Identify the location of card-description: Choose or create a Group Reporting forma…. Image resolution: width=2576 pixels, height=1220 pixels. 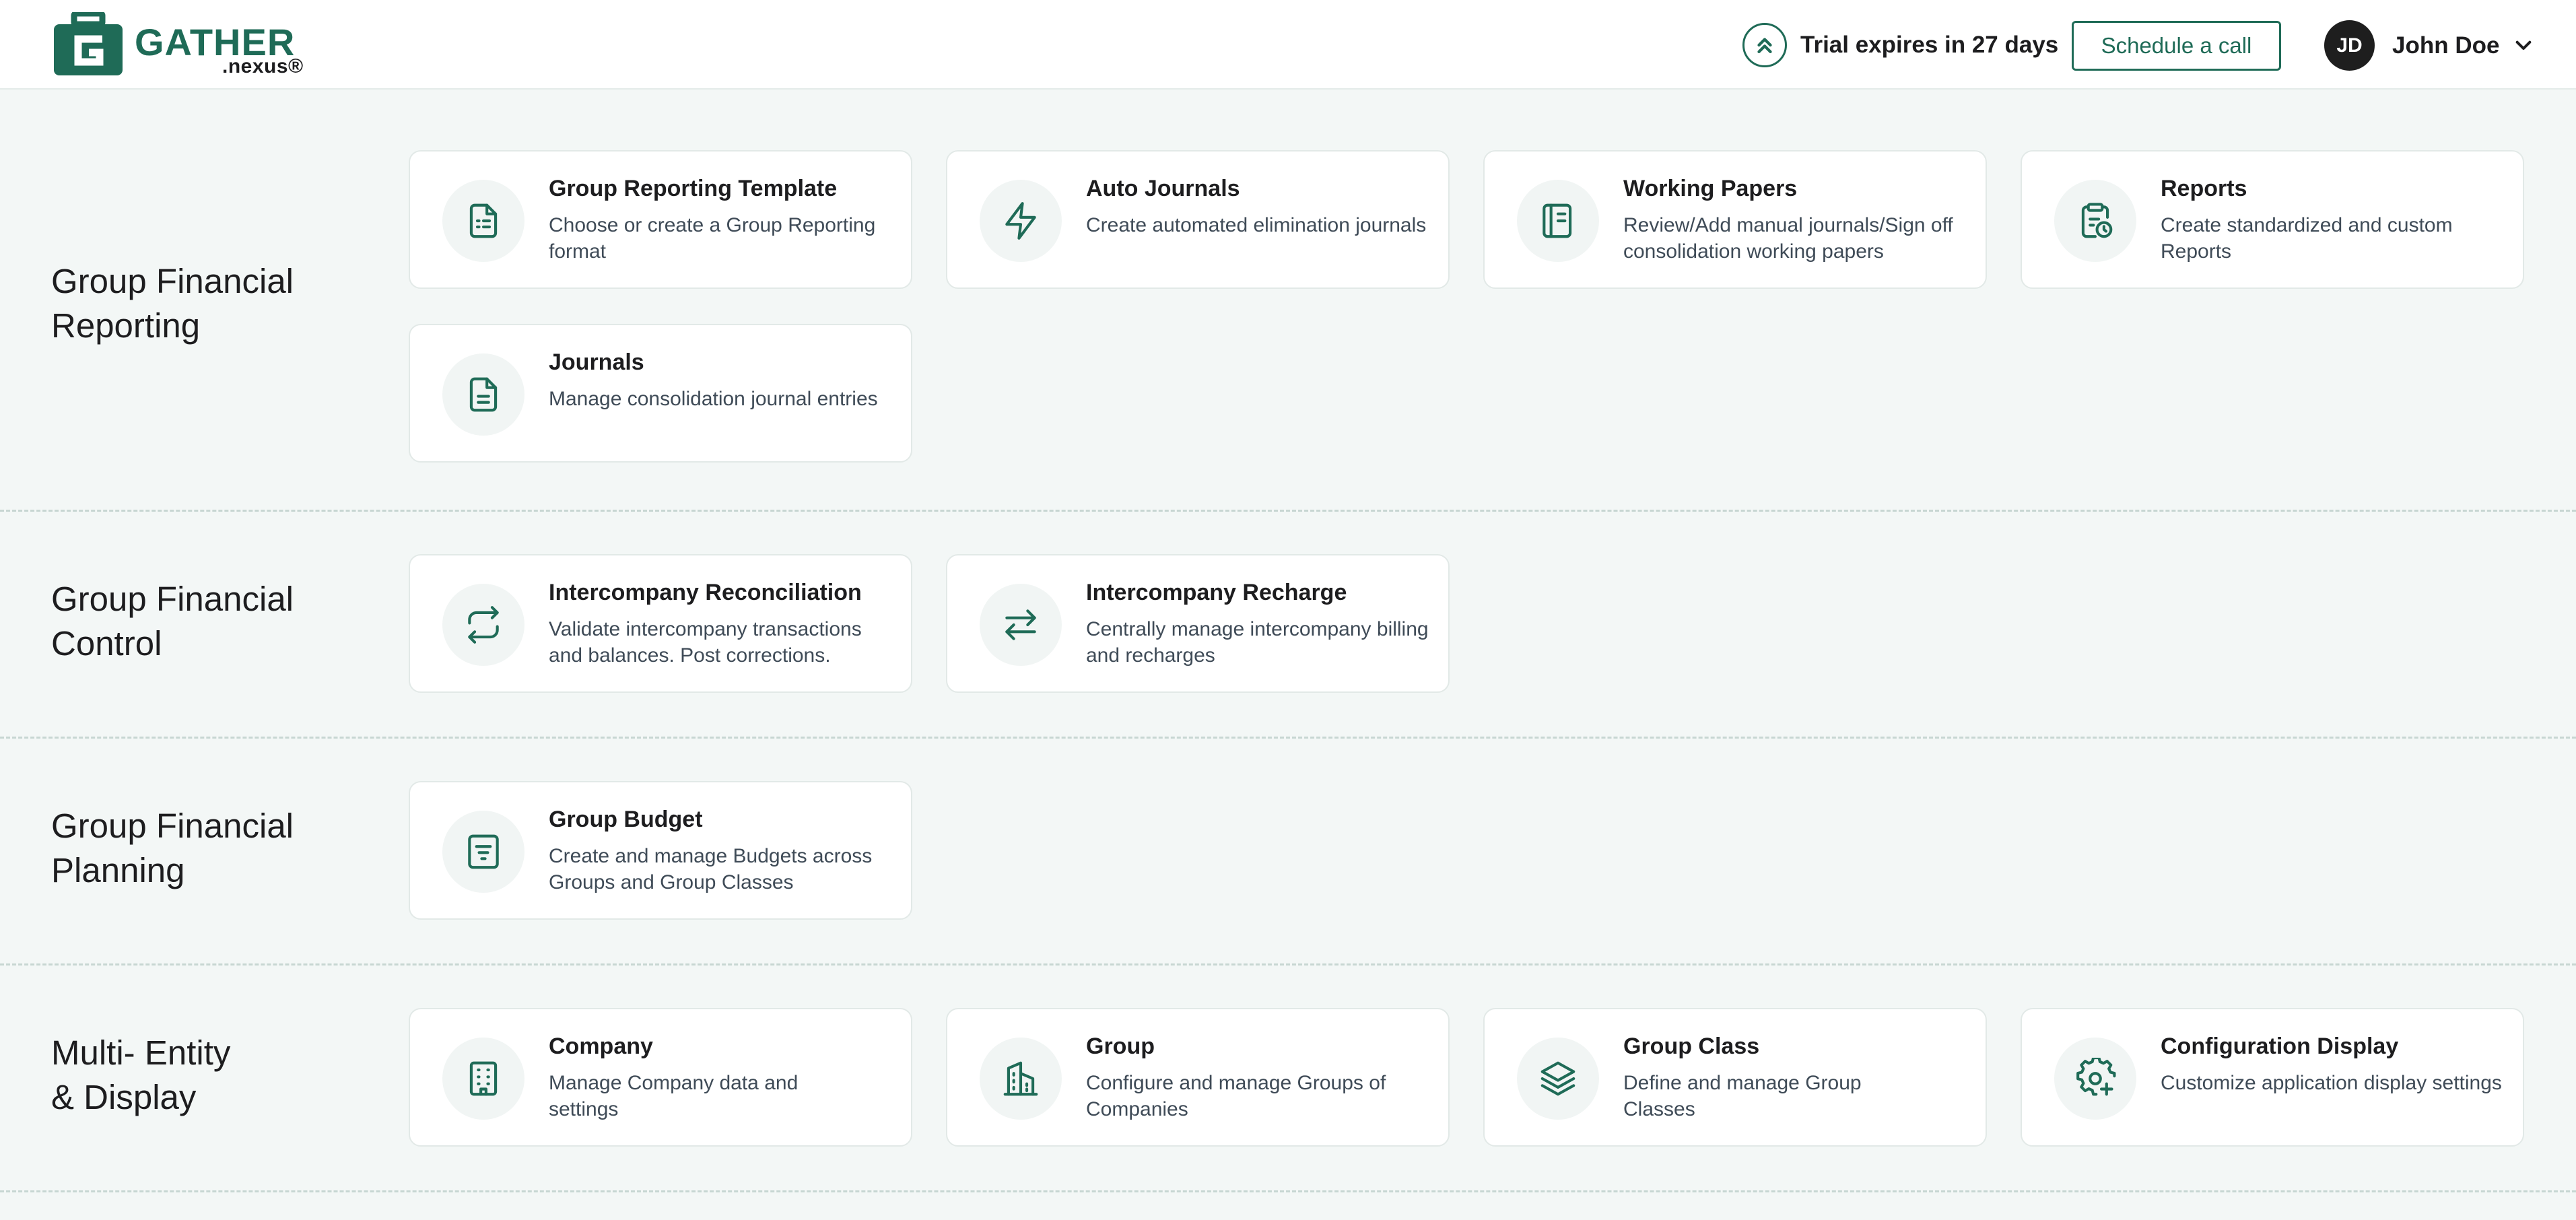
(713, 238).